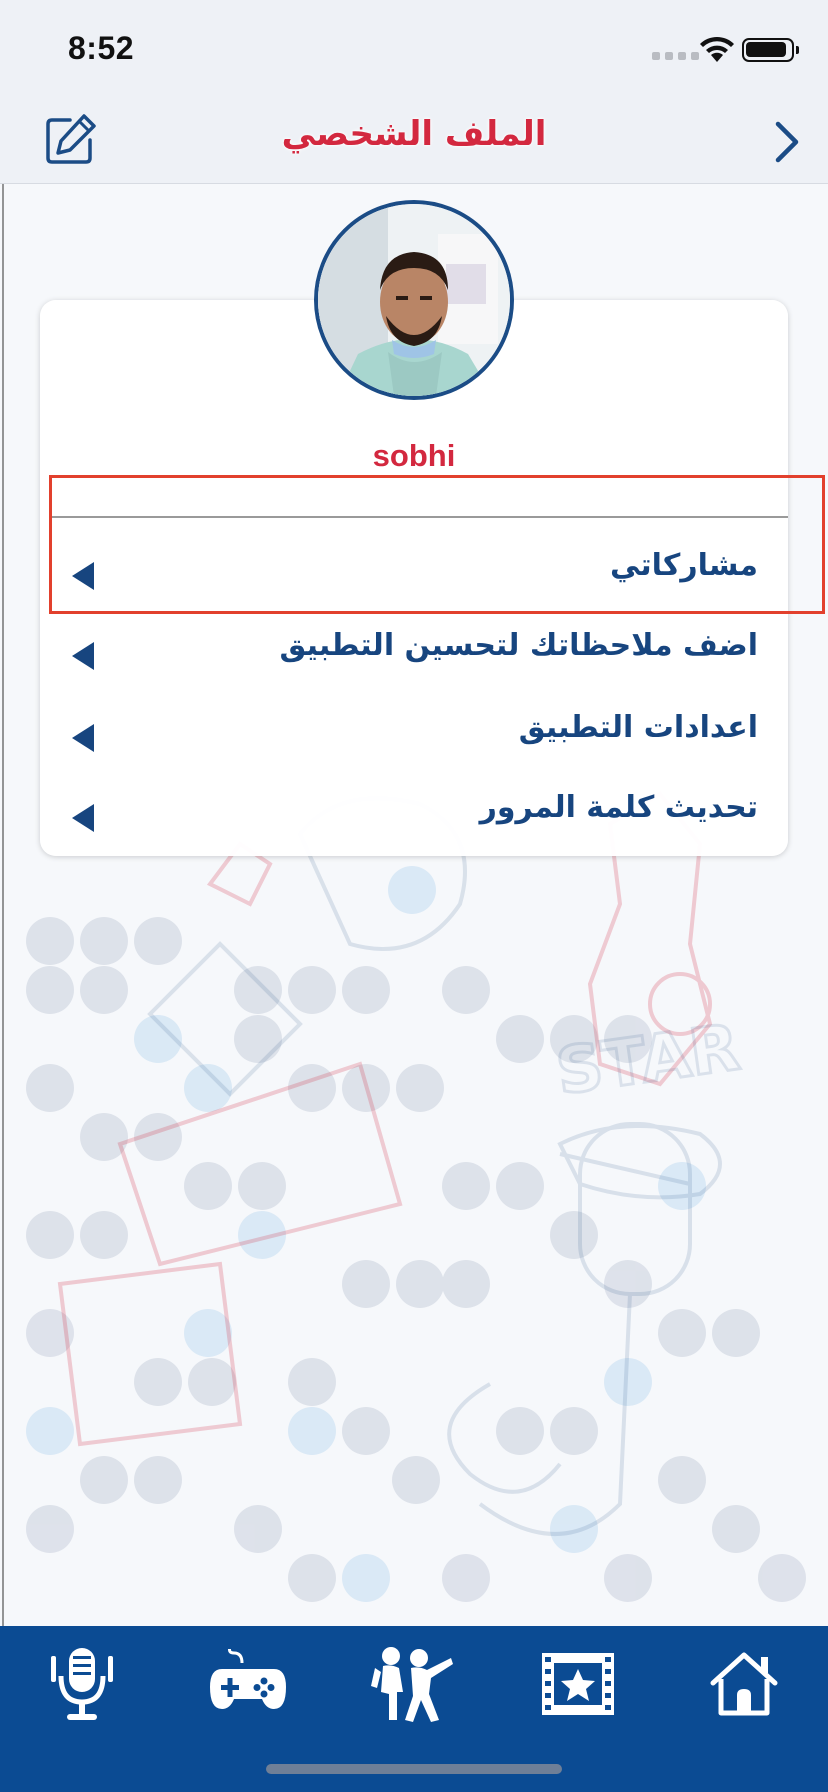 This screenshot has width=828, height=1792. I want to click on status-time: 8:52, so click(101, 48).